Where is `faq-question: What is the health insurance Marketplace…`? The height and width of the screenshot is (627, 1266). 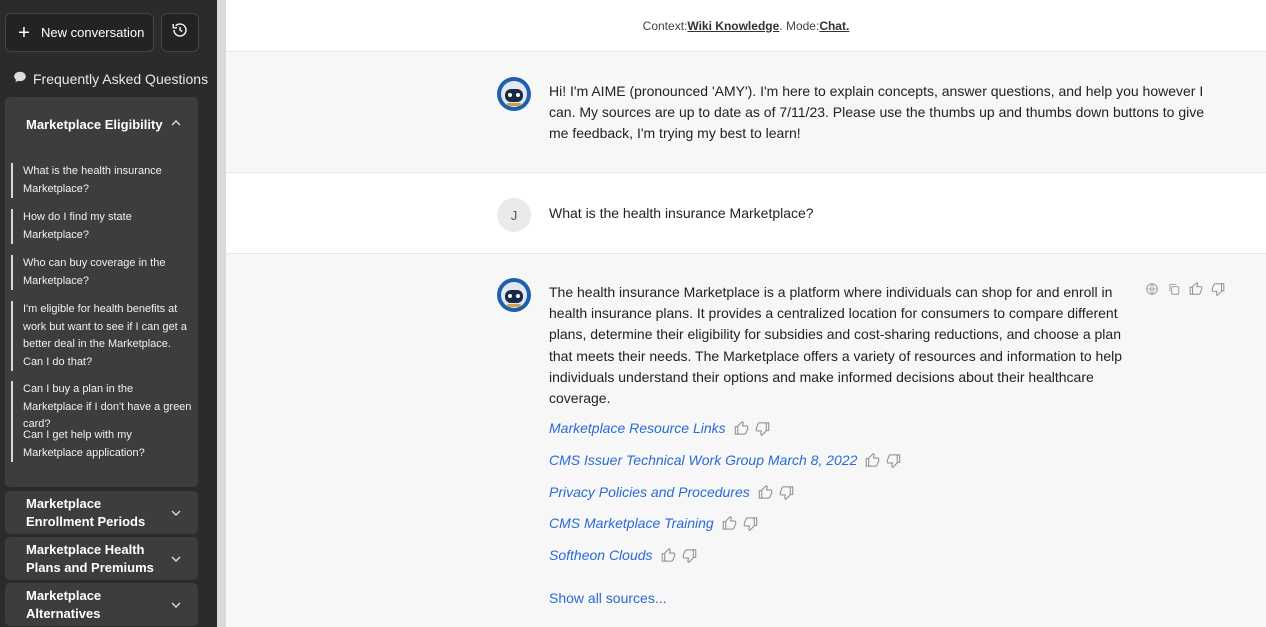
faq-question: What is the health insurance Marketplace… is located at coordinates (102, 180).